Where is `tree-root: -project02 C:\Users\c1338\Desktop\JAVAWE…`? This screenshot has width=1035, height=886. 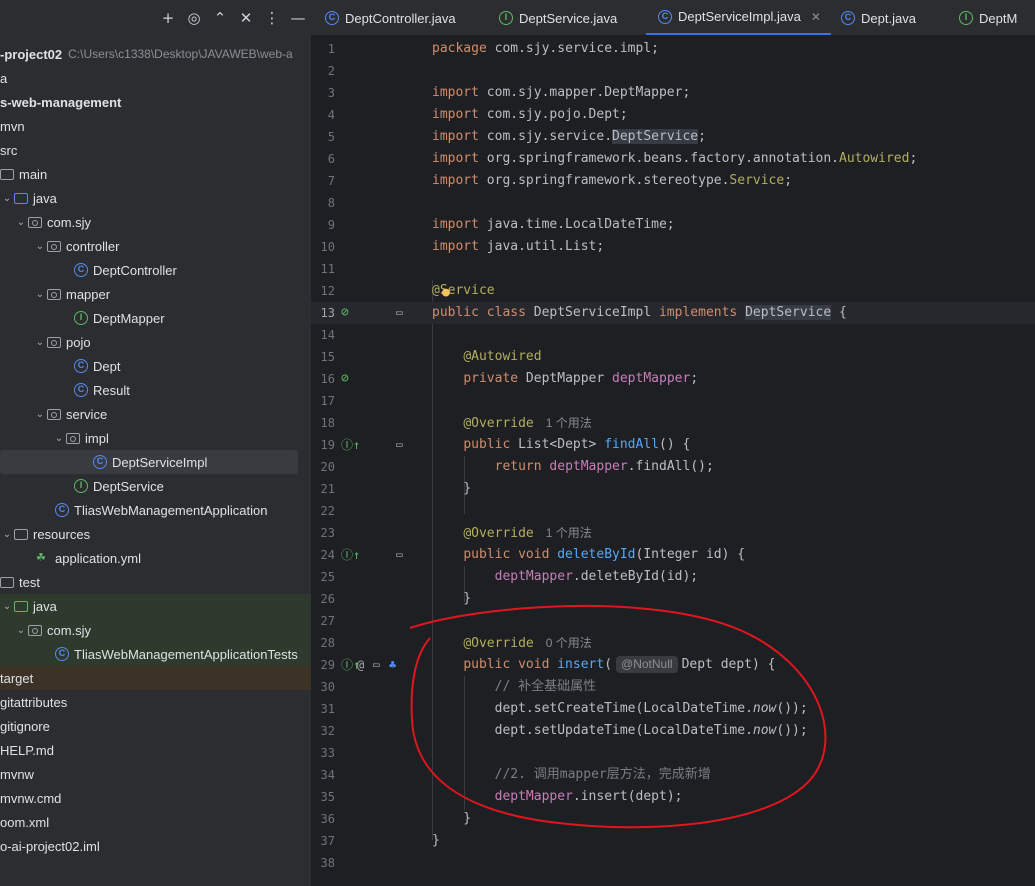 tree-root: -project02 C:\Users\c1338\Desktop\JAVAWE… is located at coordinates (155, 54).